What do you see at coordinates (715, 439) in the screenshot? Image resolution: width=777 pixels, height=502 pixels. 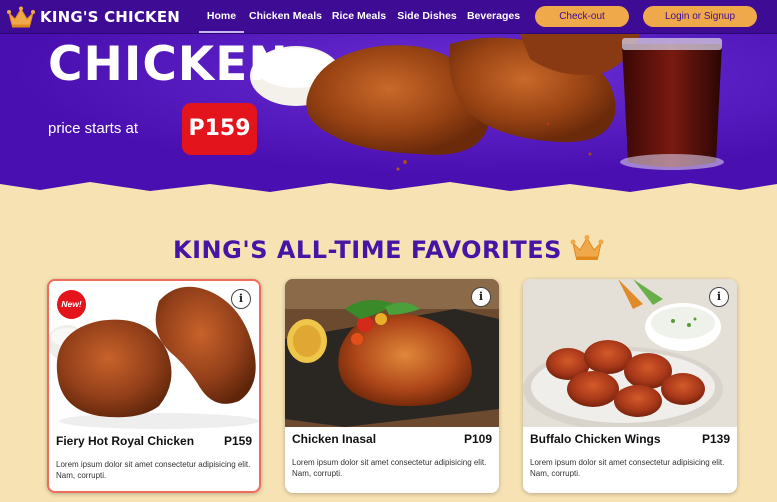 I see `product-price: P139` at bounding box center [715, 439].